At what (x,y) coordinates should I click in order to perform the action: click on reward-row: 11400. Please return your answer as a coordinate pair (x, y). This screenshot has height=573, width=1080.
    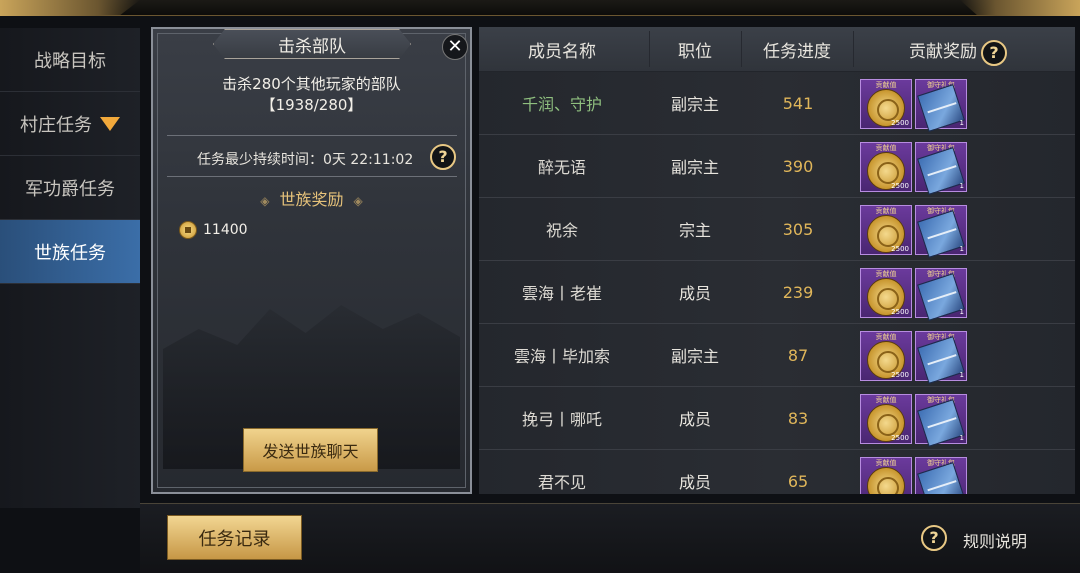
    Looking at the image, I should click on (213, 230).